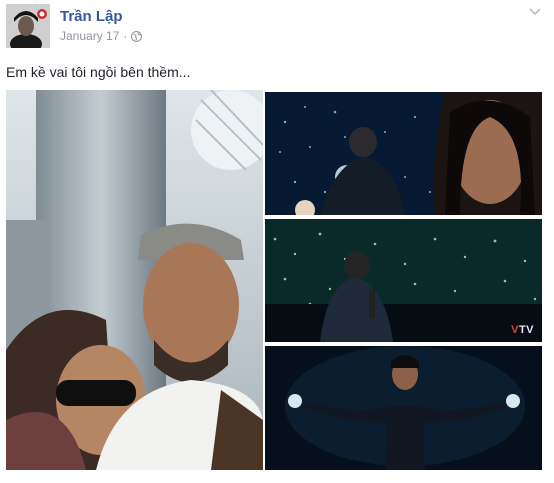 The height and width of the screenshot is (483, 554). I want to click on vtv-watermark: VTV, so click(522, 330).